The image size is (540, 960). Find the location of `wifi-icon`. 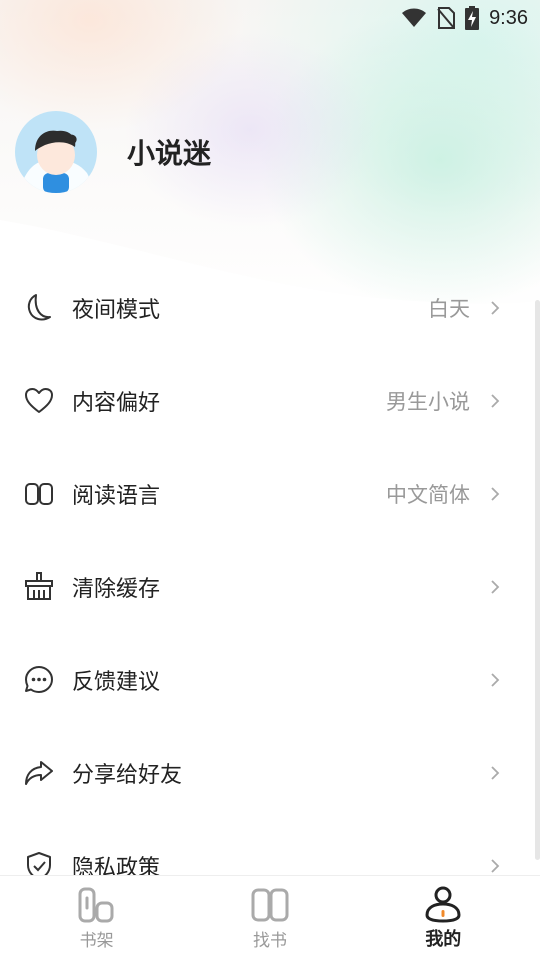

wifi-icon is located at coordinates (414, 17).